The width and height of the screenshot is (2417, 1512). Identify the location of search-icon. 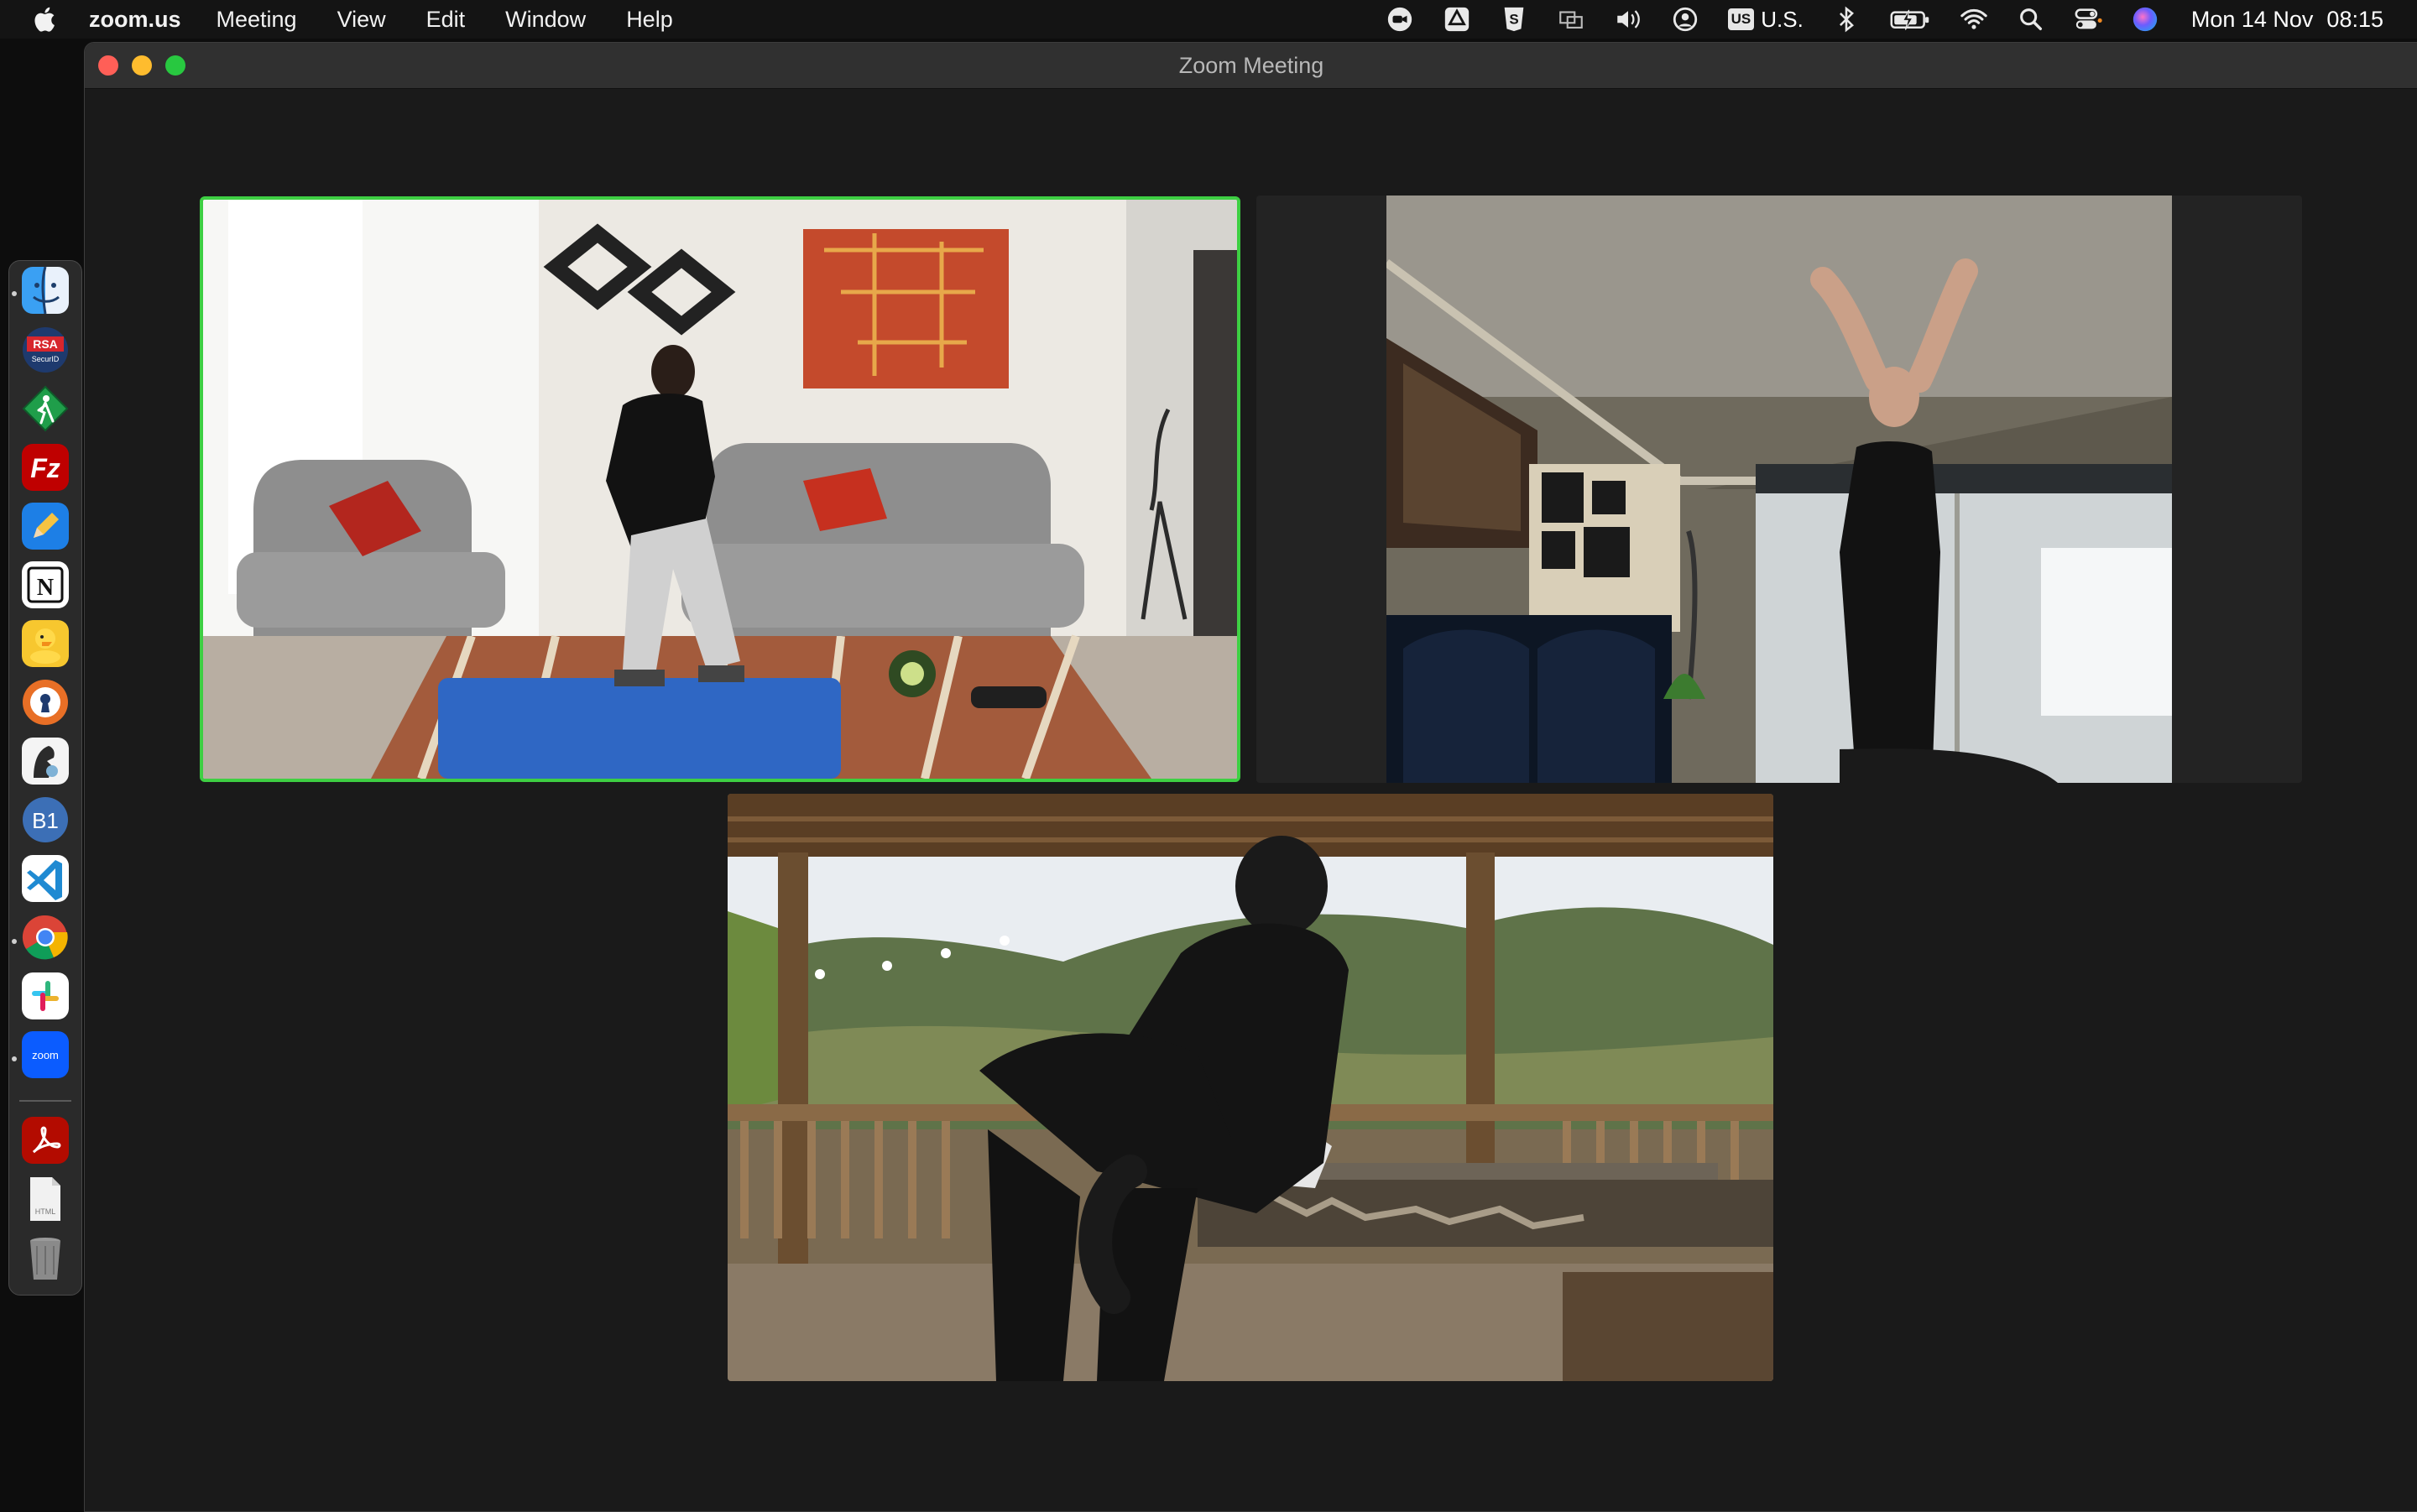
(2031, 20).